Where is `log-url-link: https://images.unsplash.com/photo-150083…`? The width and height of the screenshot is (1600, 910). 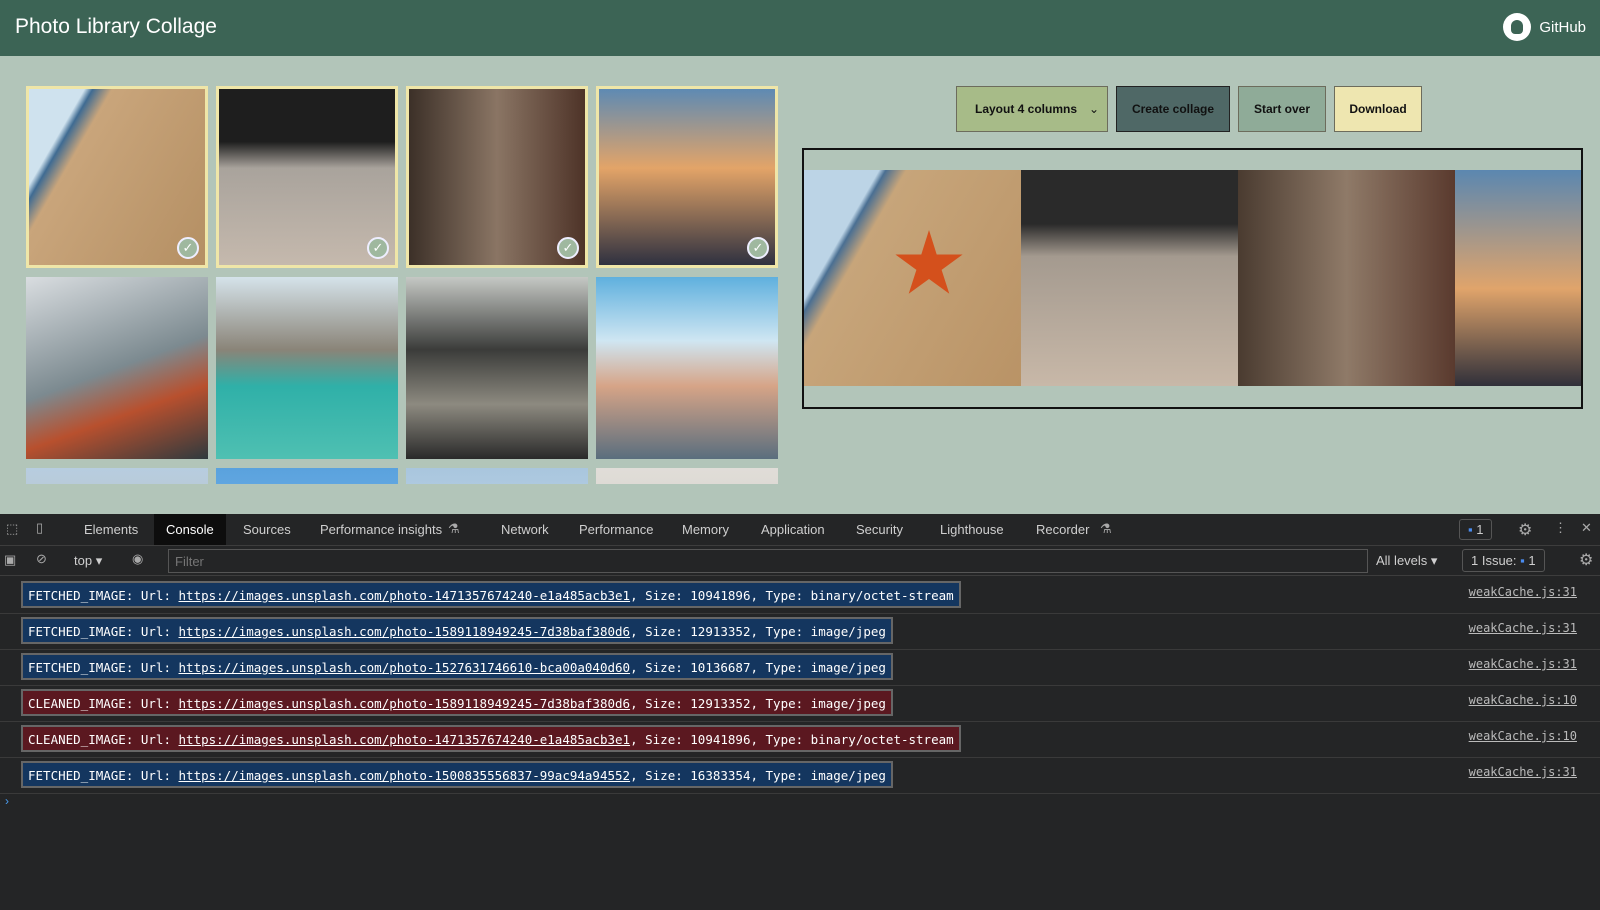 log-url-link: https://images.unsplash.com/photo-150083… is located at coordinates (405, 775).